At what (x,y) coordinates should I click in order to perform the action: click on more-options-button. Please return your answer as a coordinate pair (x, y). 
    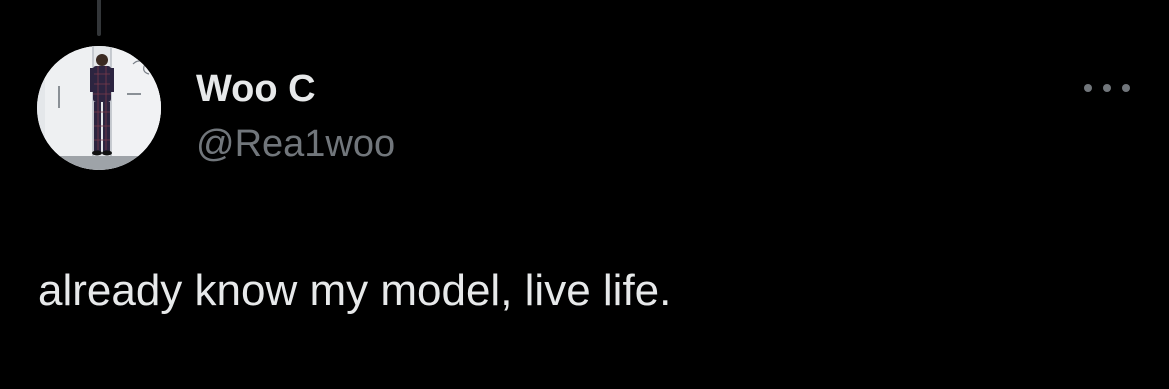
    Looking at the image, I should click on (1107, 88).